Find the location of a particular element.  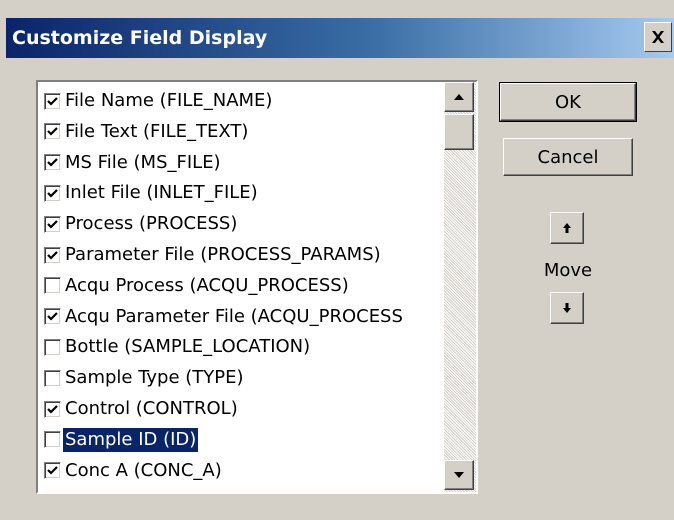

close-icon is located at coordinates (658, 37).